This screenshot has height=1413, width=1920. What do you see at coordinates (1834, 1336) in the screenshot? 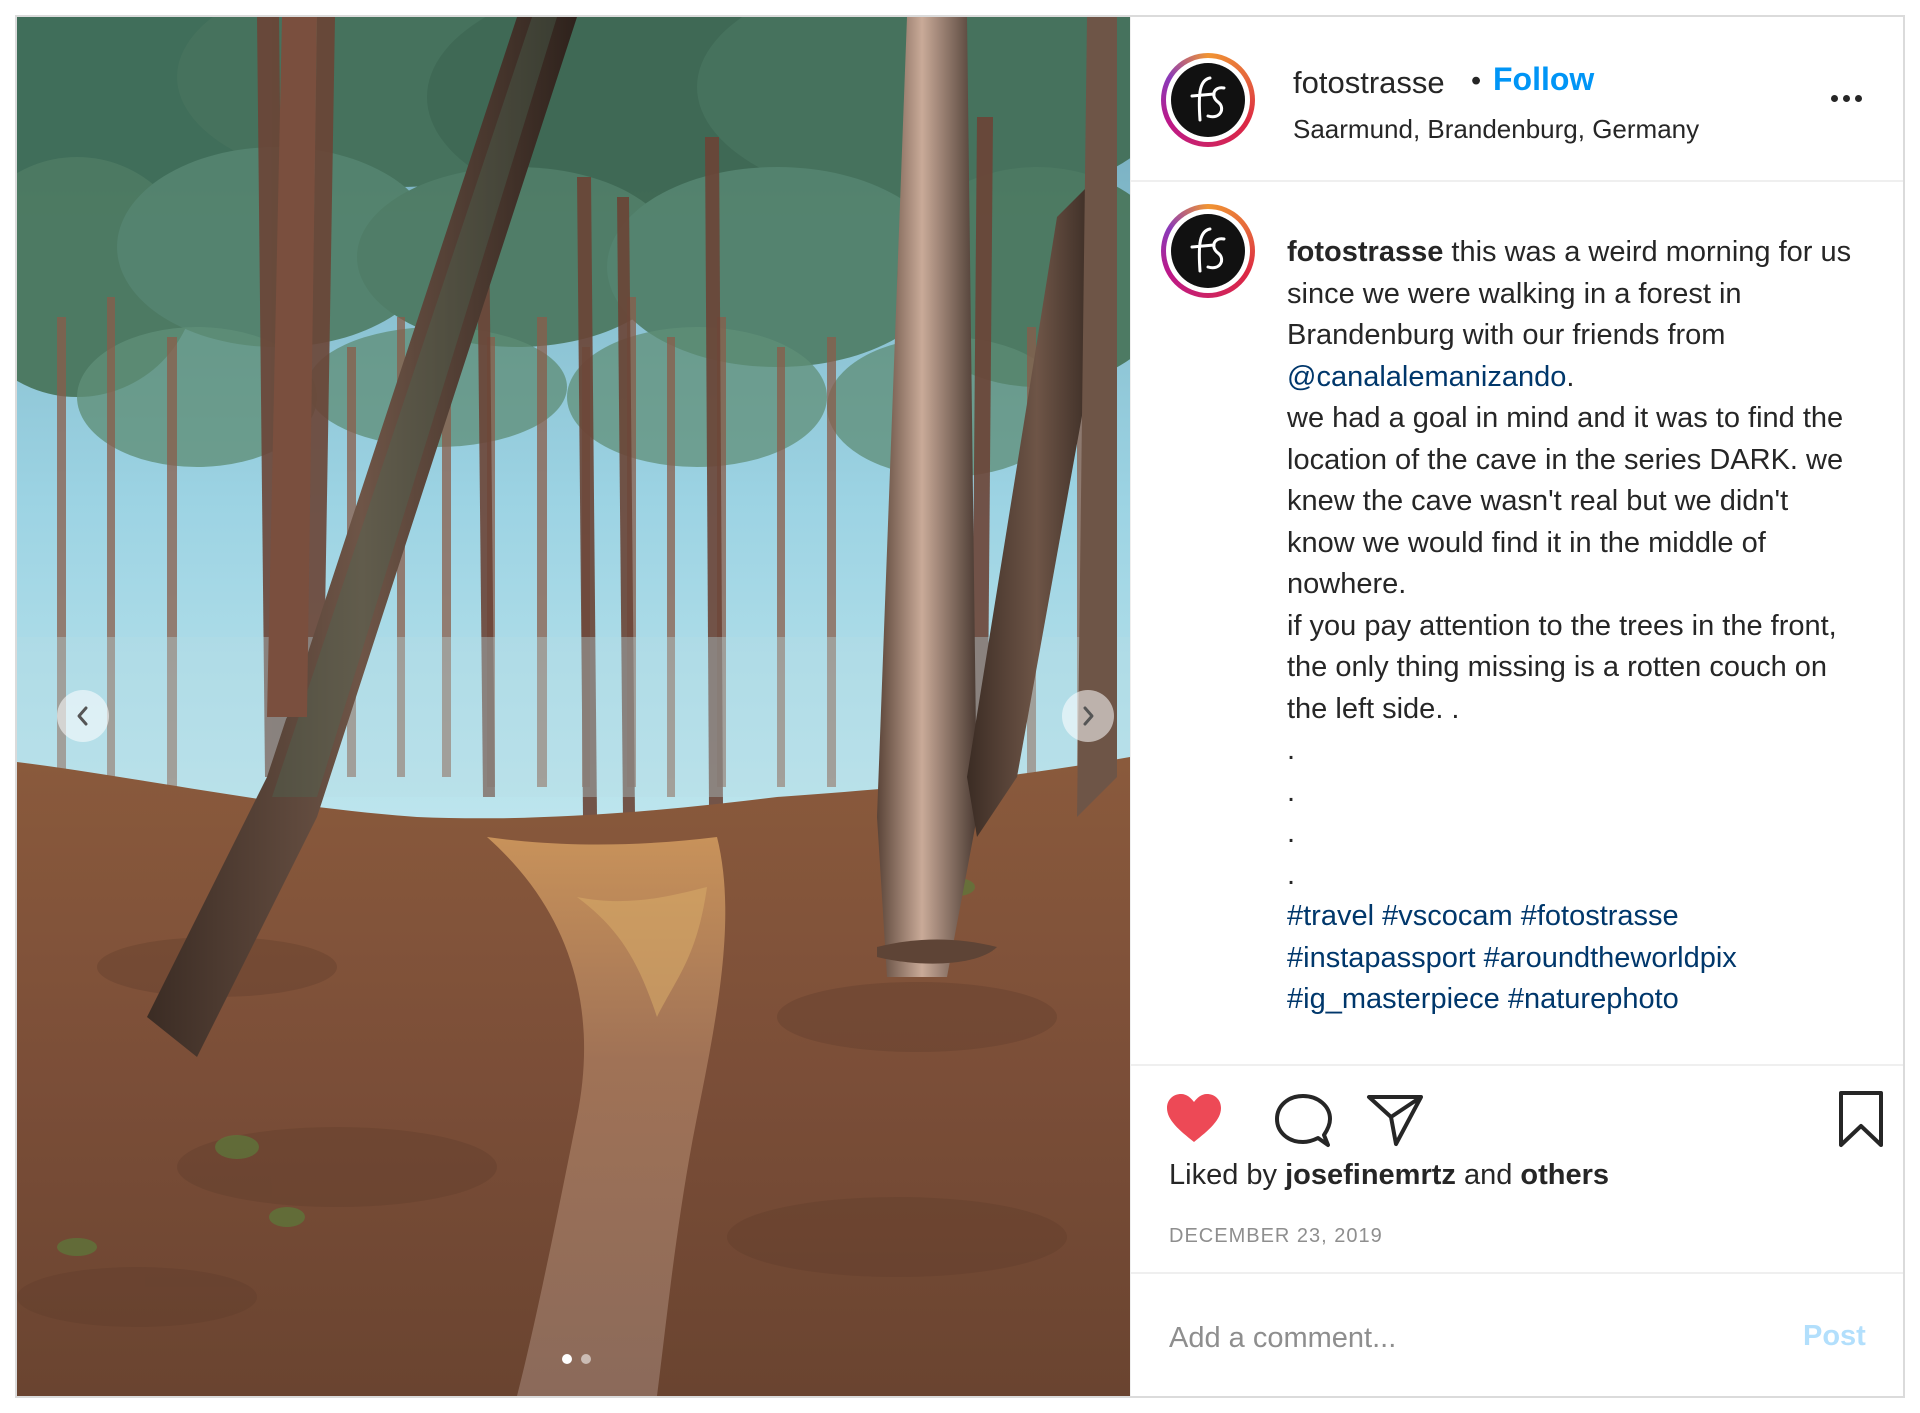
I see `post-comment-button: Post` at bounding box center [1834, 1336].